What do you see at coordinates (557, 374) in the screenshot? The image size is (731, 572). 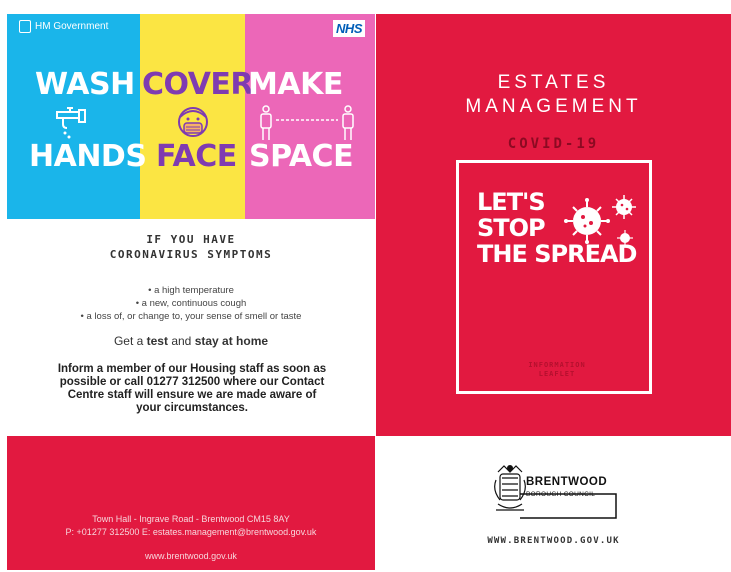 I see `info-label-2: LEAFLET` at bounding box center [557, 374].